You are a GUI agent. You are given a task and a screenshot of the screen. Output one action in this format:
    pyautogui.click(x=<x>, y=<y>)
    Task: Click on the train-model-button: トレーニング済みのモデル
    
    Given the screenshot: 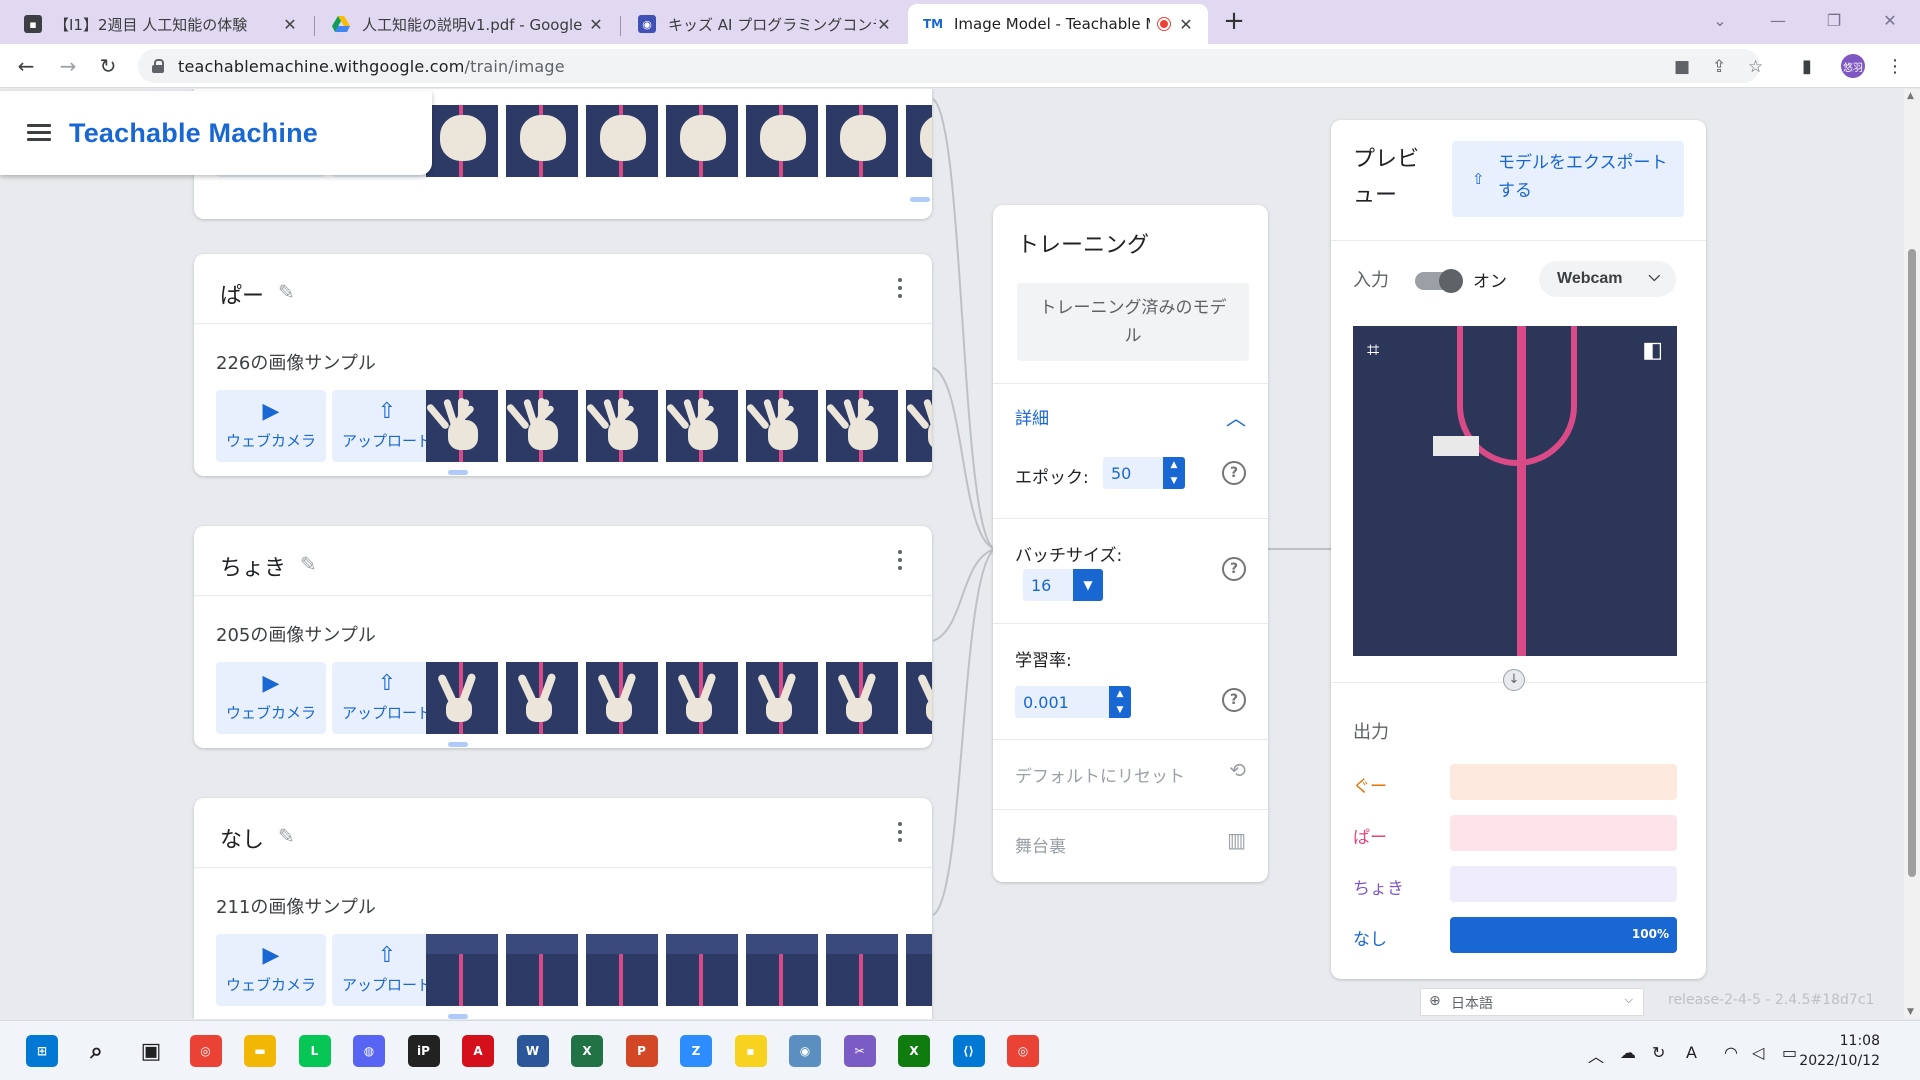 What is the action you would take?
    pyautogui.click(x=1133, y=322)
    